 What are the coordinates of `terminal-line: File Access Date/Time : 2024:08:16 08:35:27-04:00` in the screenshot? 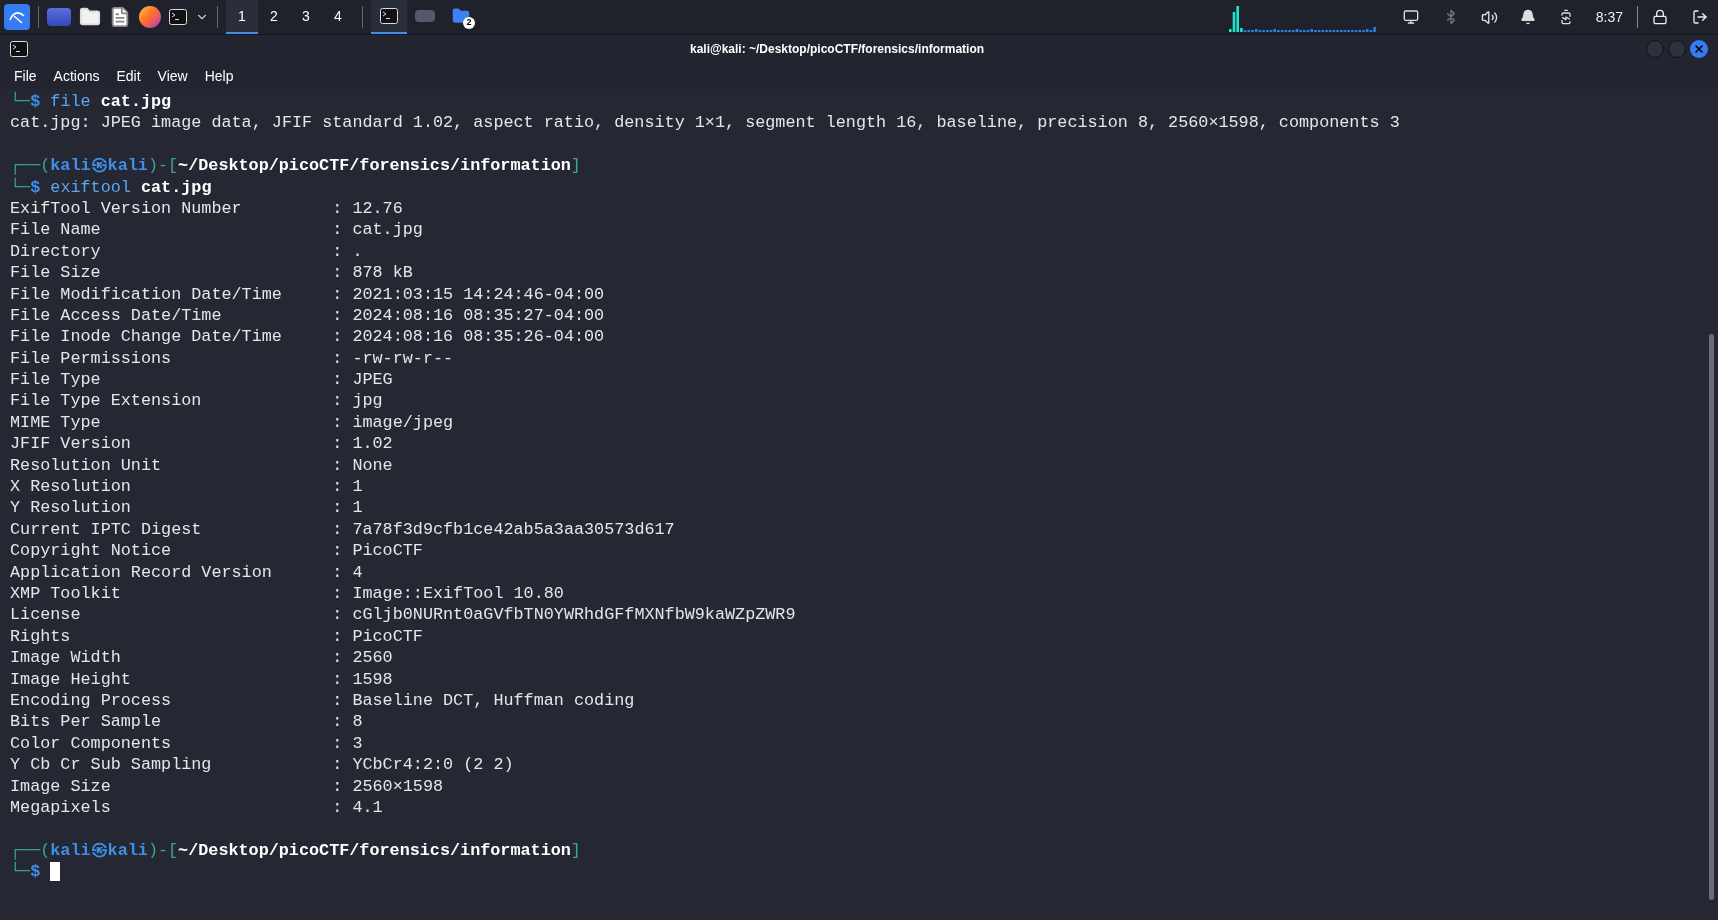 It's located at (308, 315).